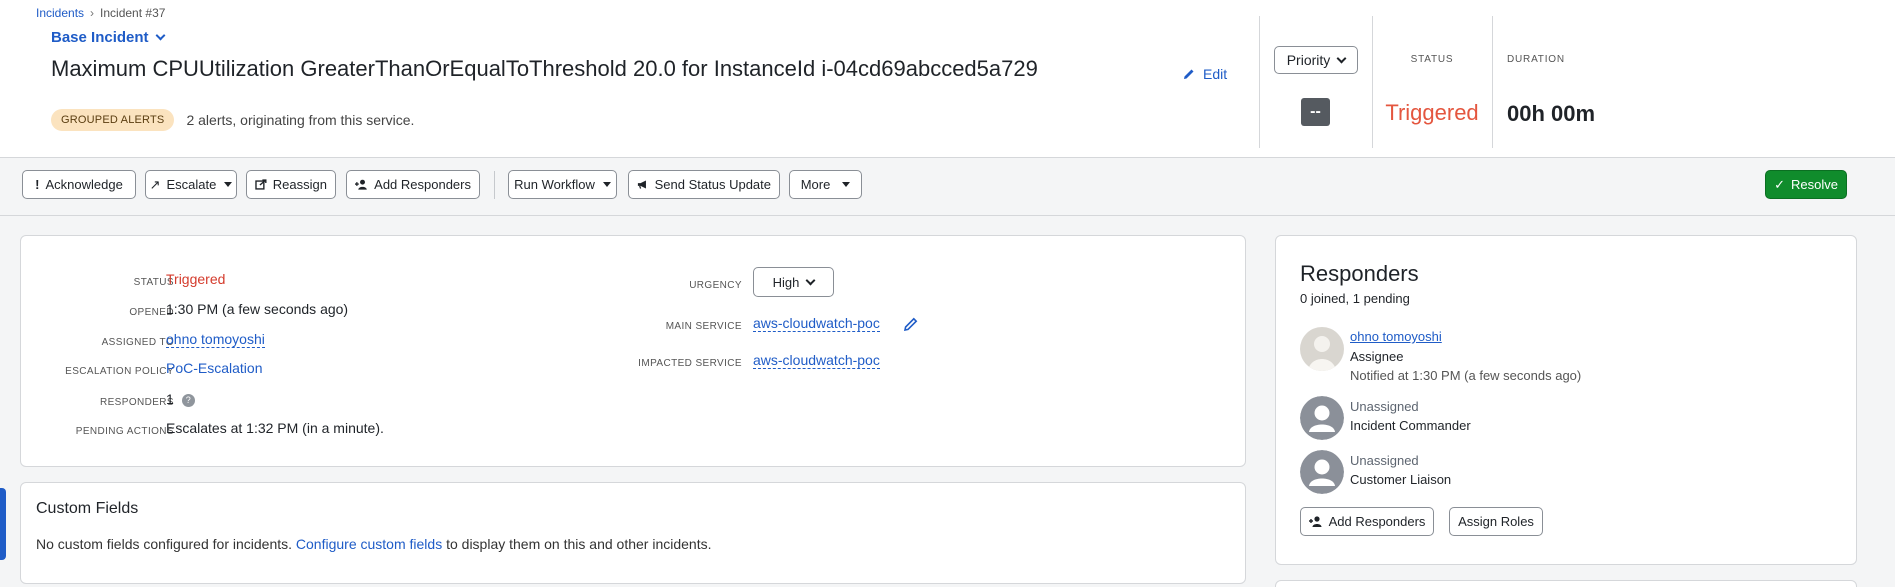 This screenshot has width=1895, height=587. I want to click on send-status-update-button: Send Status Update, so click(704, 184).